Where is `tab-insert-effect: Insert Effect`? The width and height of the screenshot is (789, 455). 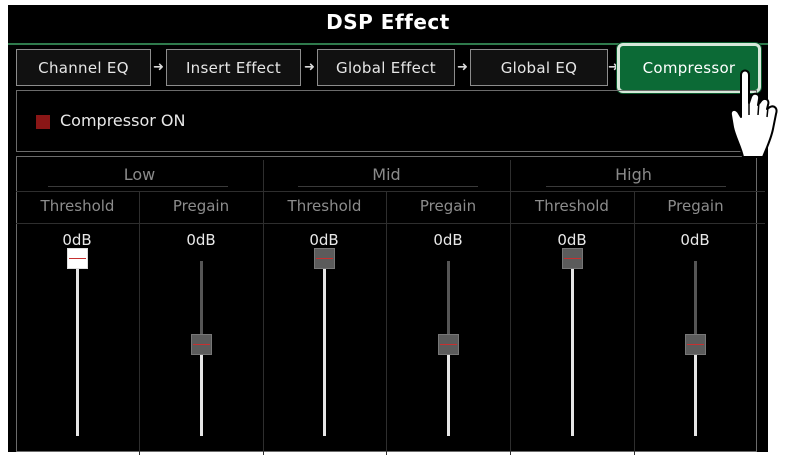 tab-insert-effect: Insert Effect is located at coordinates (233, 67).